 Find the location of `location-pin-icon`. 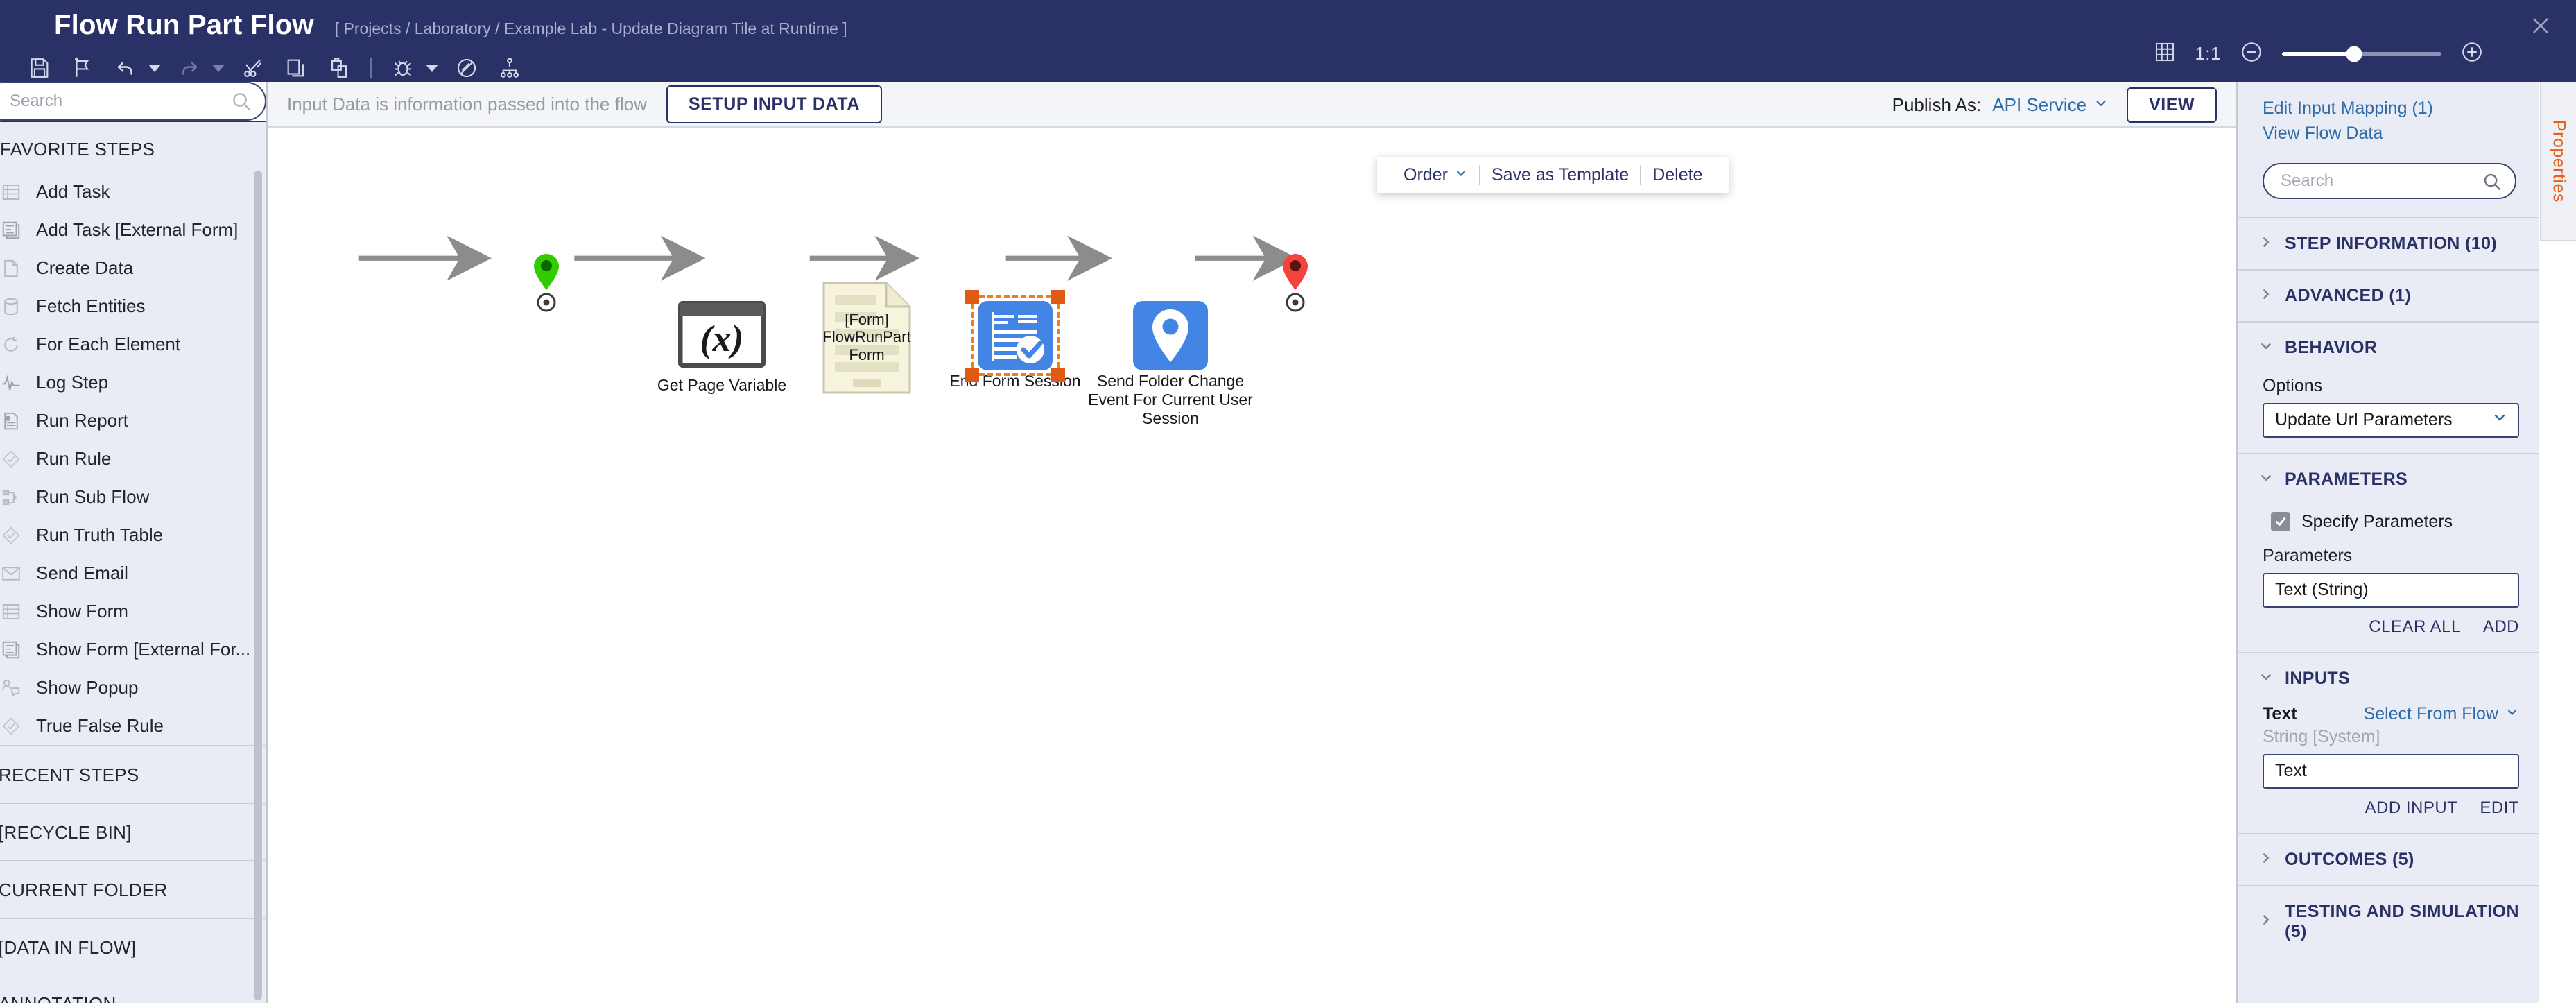

location-pin-icon is located at coordinates (1170, 335).